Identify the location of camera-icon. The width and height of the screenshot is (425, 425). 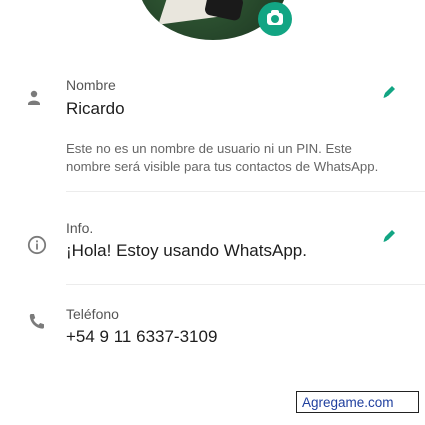
(275, 17).